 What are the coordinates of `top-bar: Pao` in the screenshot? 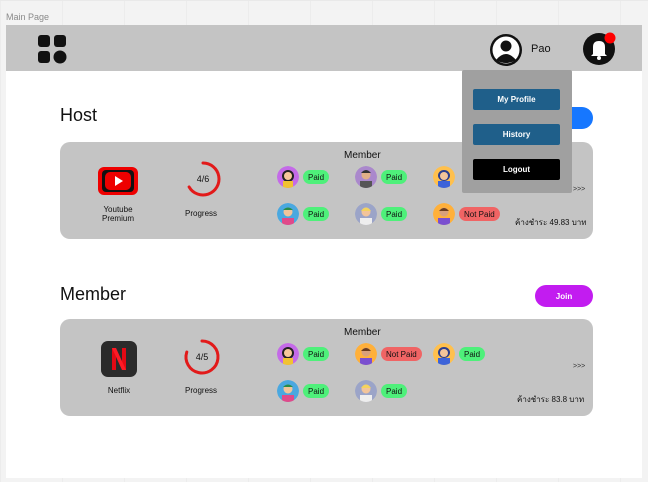 It's located at (324, 48).